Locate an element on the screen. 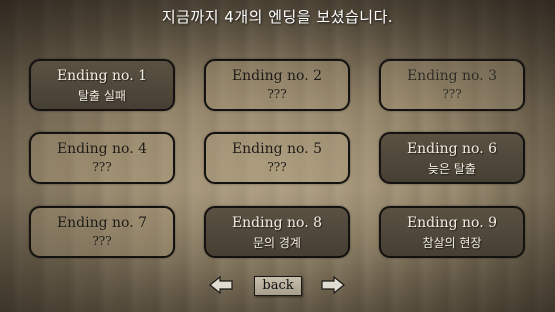 This screenshot has width=555, height=312. prev-page-button is located at coordinates (221, 286).